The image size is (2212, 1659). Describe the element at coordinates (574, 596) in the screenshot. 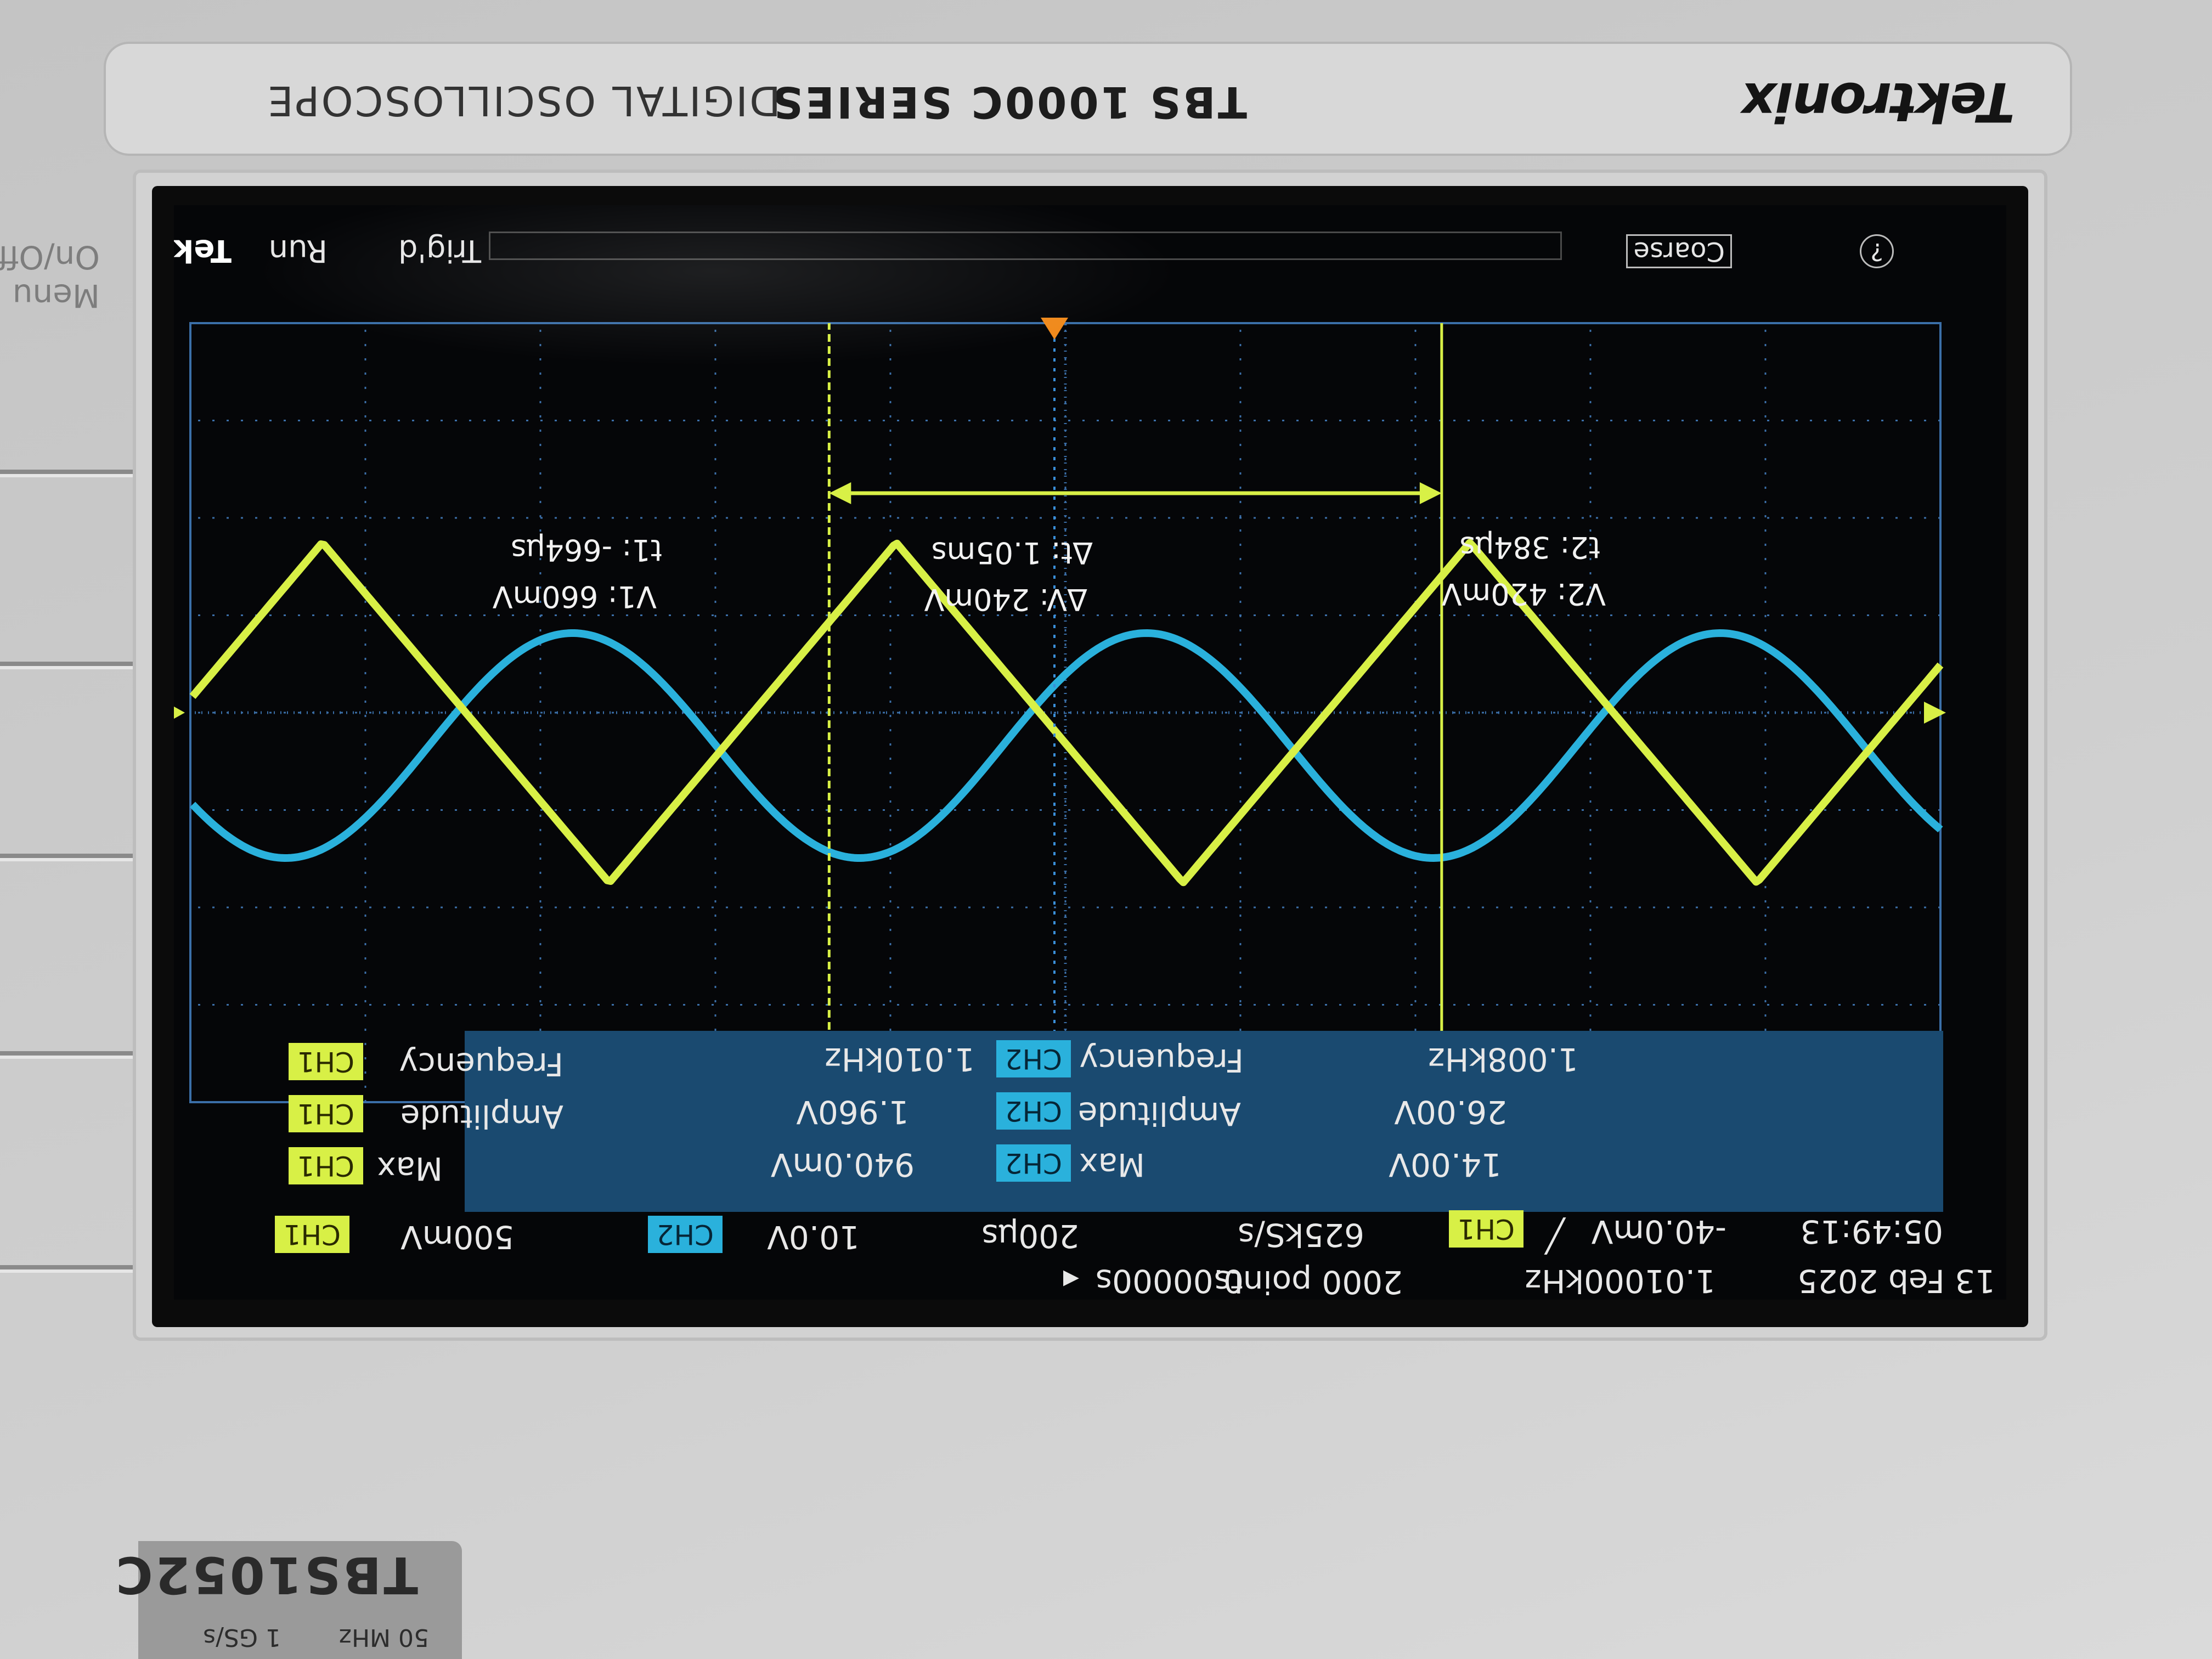

I see `cursor-v1-readout: V1: 660mV` at that location.